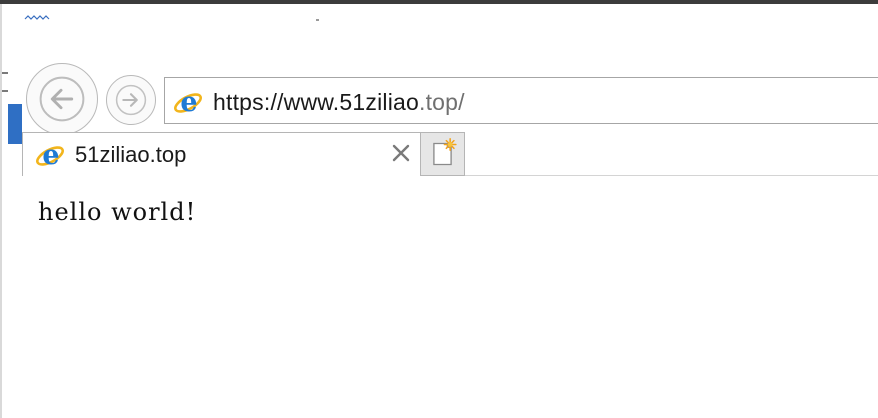 The image size is (878, 418). What do you see at coordinates (117, 212) in the screenshot?
I see `page-body-text: hello world!` at bounding box center [117, 212].